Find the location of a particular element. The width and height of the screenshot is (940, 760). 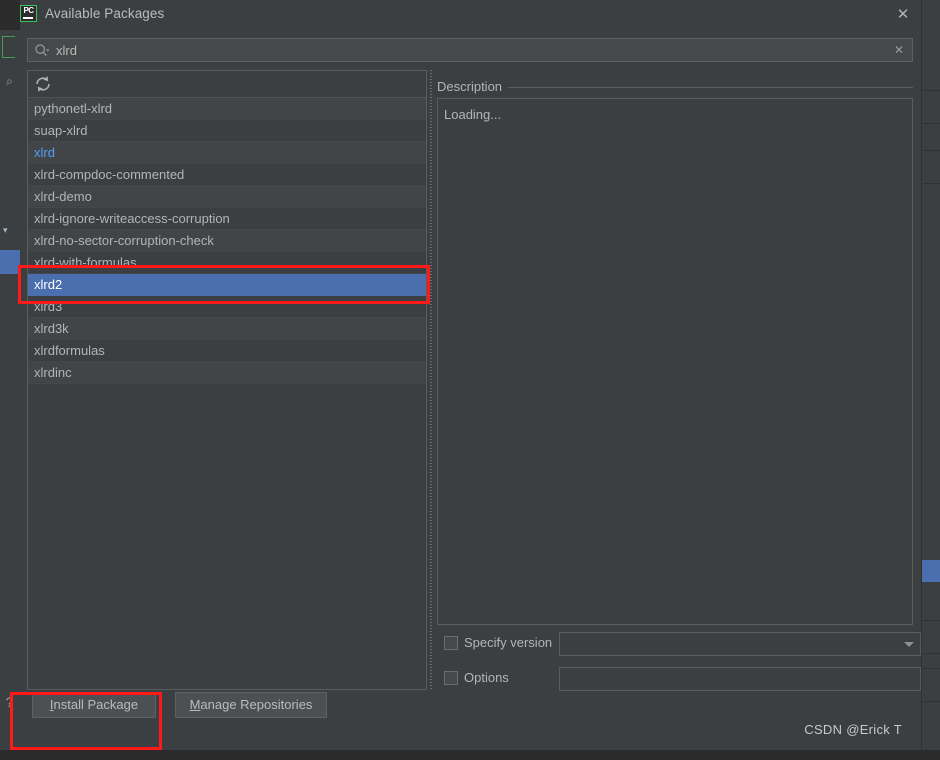

chevron-down-icon is located at coordinates (909, 644).